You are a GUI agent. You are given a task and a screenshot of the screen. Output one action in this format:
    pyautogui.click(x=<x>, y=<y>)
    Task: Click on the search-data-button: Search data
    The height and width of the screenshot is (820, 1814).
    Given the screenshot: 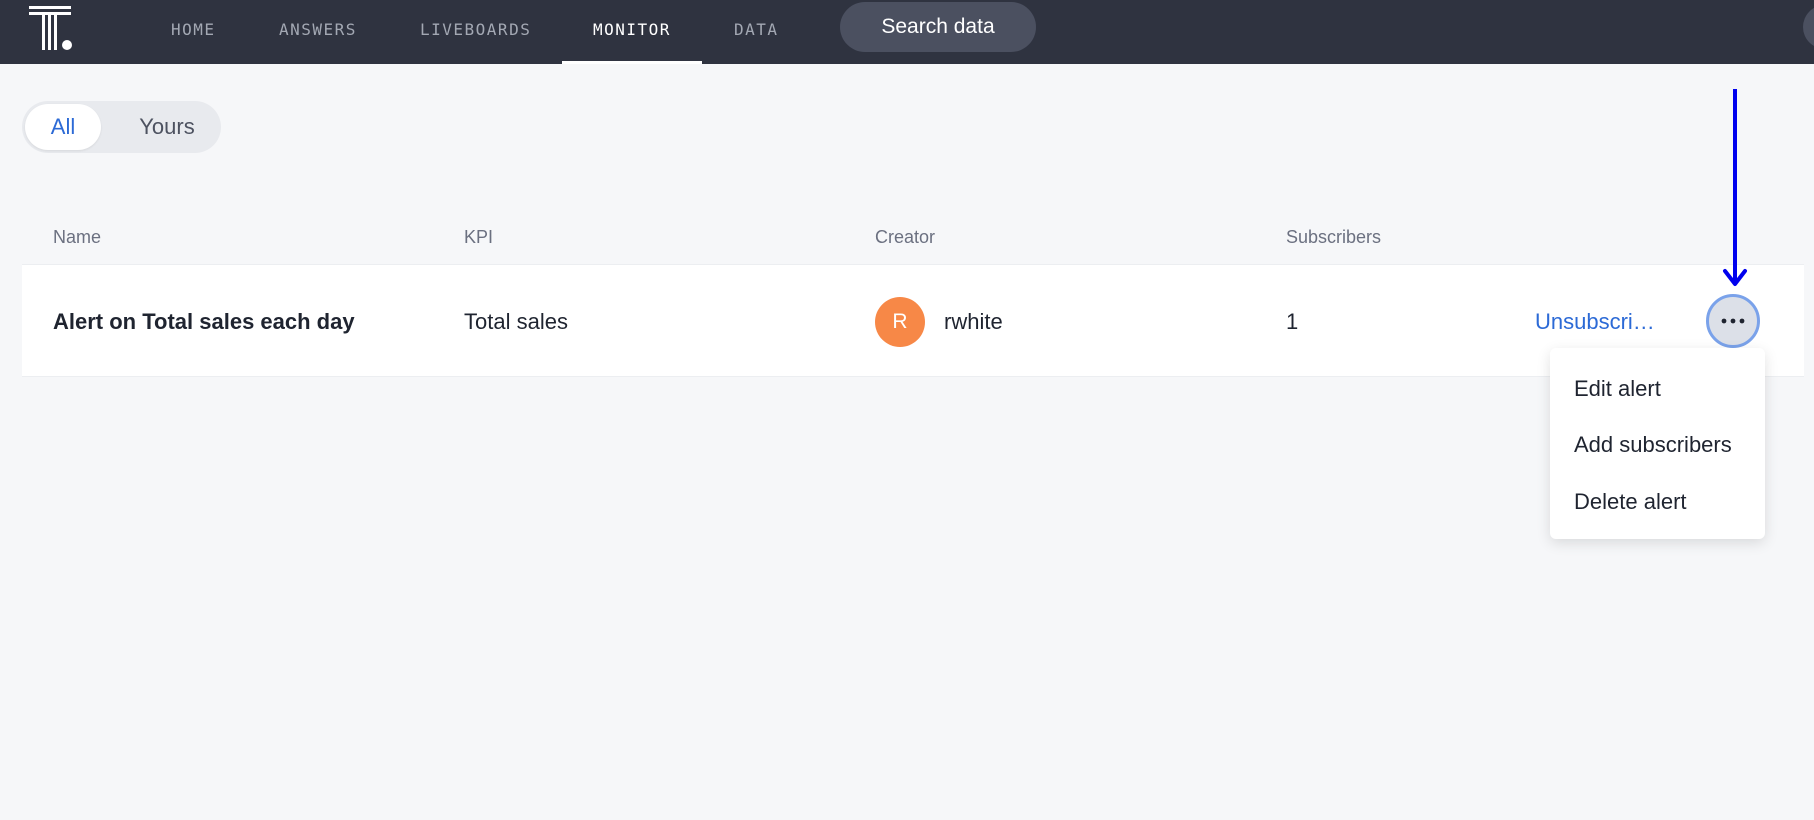 What is the action you would take?
    pyautogui.click(x=938, y=27)
    